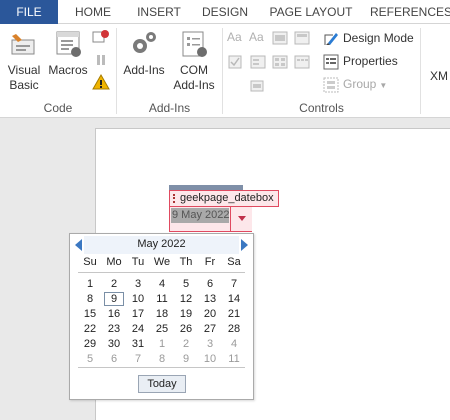 The height and width of the screenshot is (420, 450). I want to click on calendar-day: 19, so click(186, 314).